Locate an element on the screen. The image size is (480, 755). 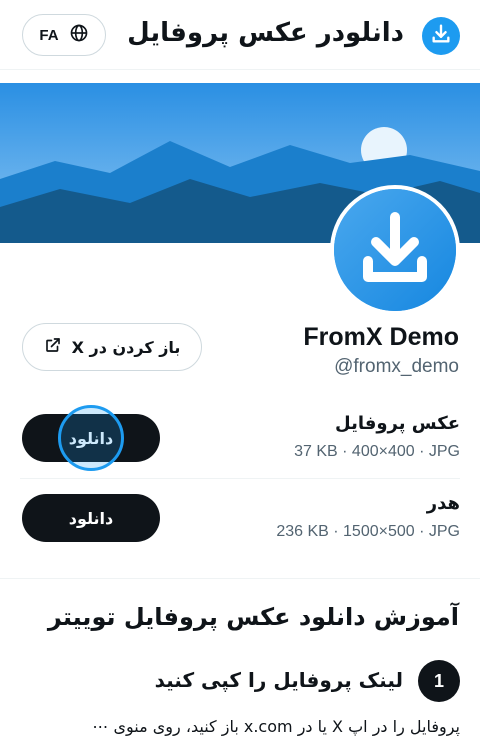
app-header: FA دانلودر عکس پروفایل is located at coordinates (240, 35).